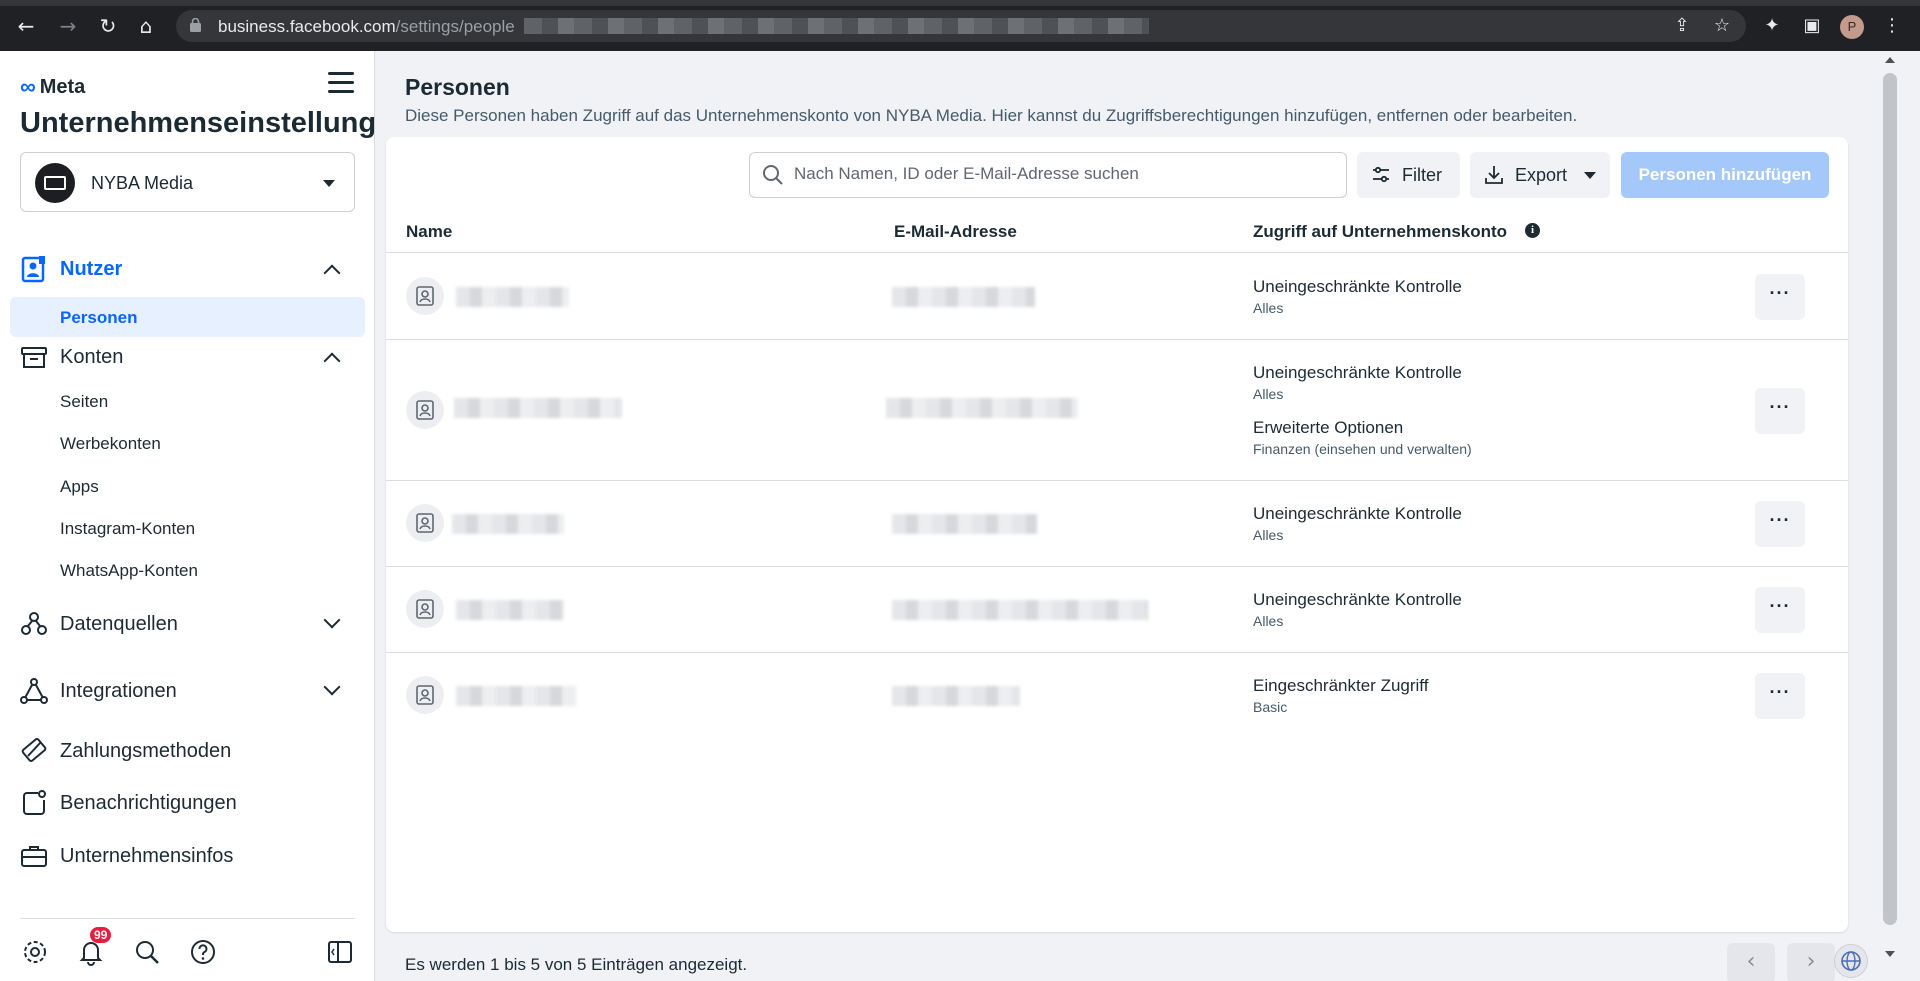  I want to click on bookmark-star-icon: ☆, so click(1722, 26).